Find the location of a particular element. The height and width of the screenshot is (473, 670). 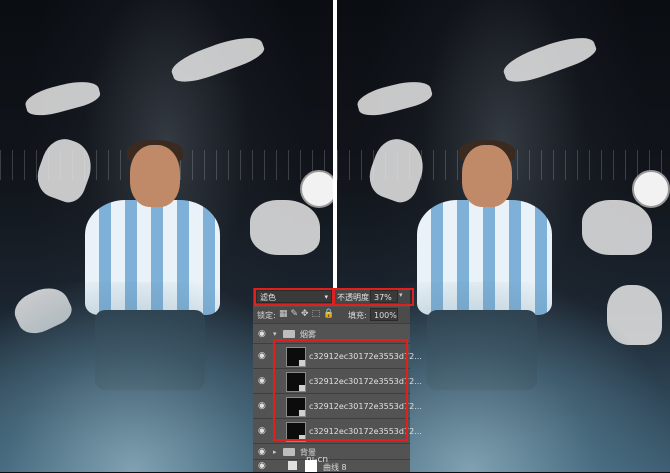

chevron-right-icon: ▸ is located at coordinates (275, 452).